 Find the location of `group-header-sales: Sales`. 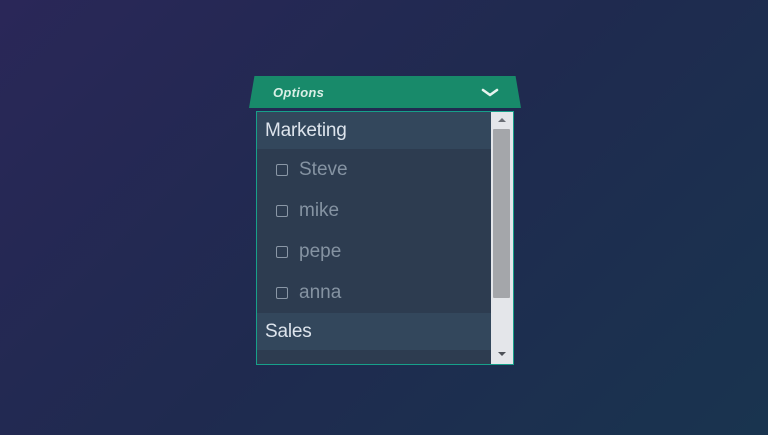

group-header-sales: Sales is located at coordinates (374, 331).